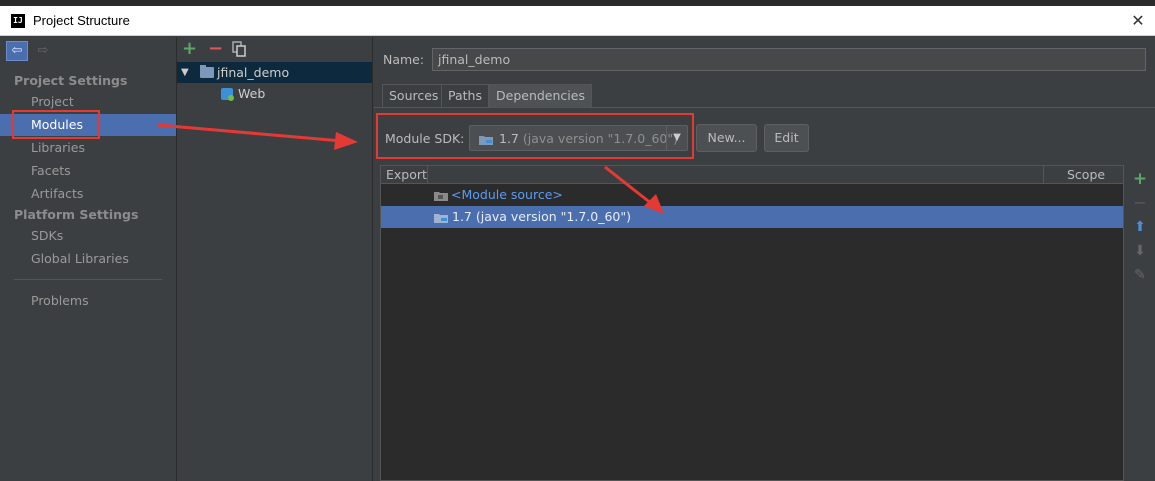  Describe the element at coordinates (215, 48) in the screenshot. I see `remove-icon: −` at that location.